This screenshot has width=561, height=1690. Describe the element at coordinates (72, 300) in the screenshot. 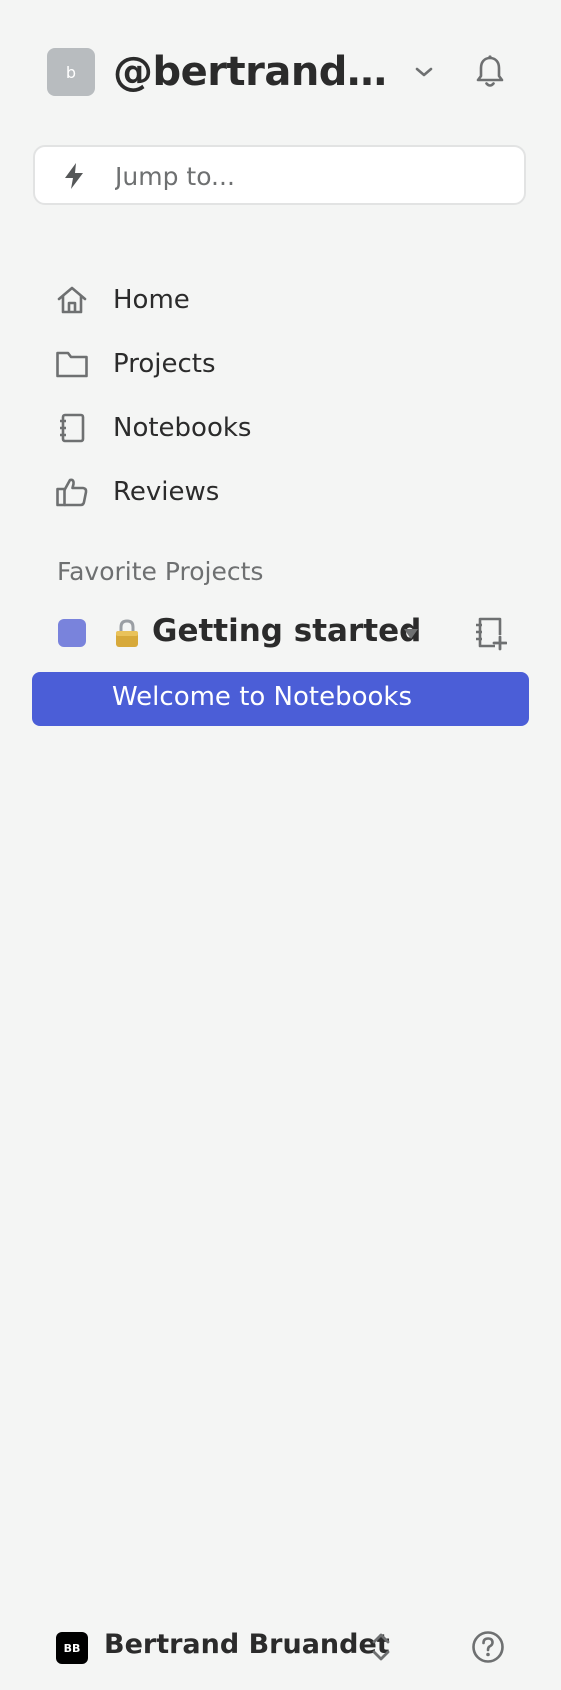

I see `home-icon` at that location.